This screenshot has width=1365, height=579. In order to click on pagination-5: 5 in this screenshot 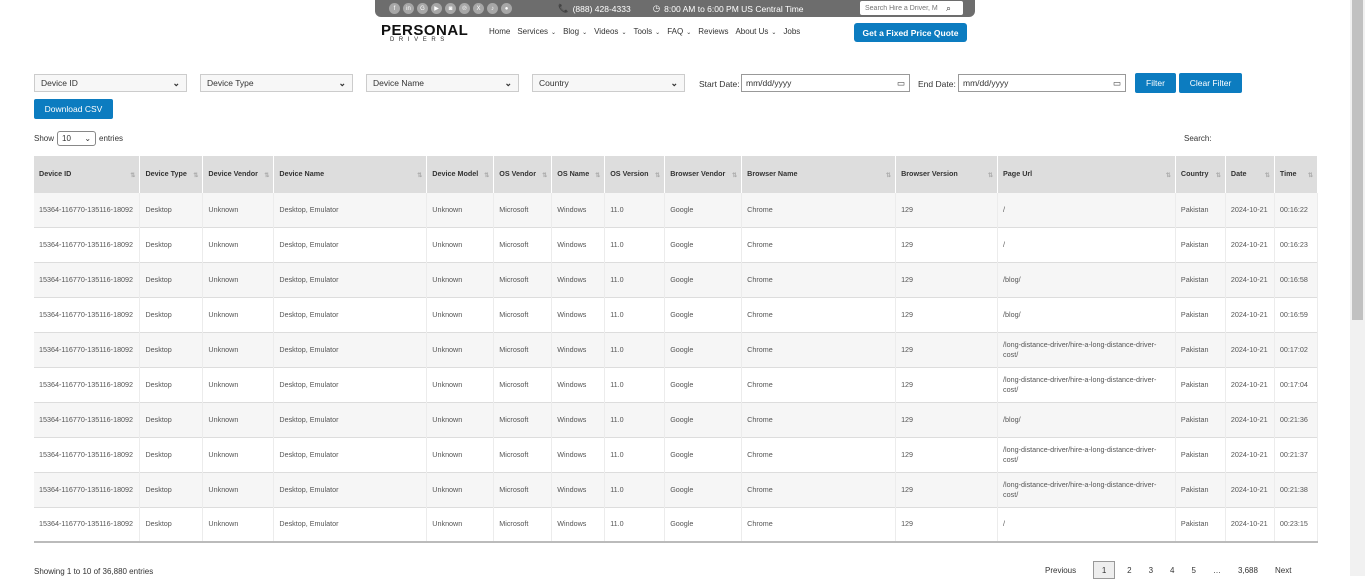, I will do `click(1193, 570)`.